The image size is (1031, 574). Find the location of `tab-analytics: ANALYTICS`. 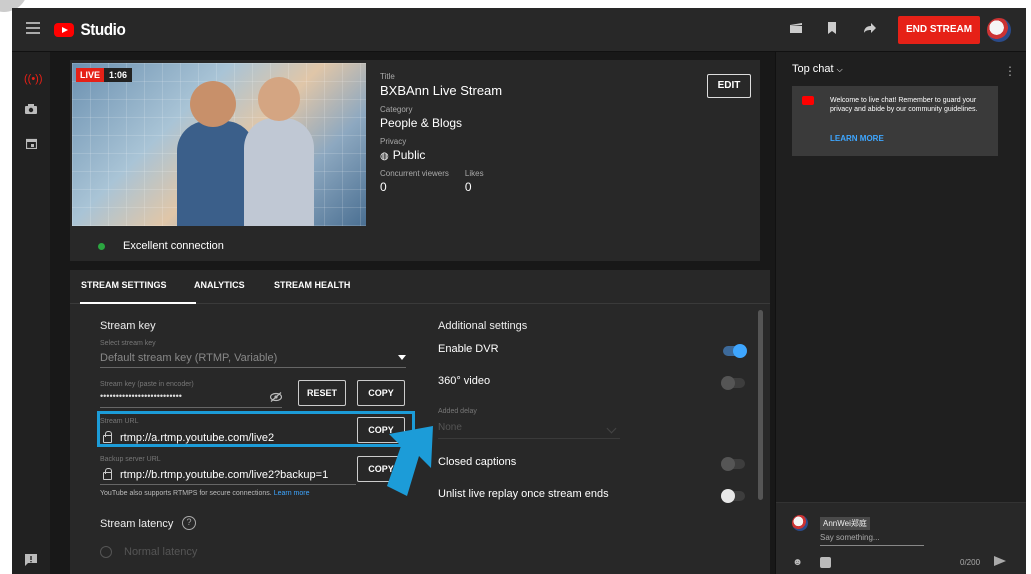

tab-analytics: ANALYTICS is located at coordinates (219, 285).